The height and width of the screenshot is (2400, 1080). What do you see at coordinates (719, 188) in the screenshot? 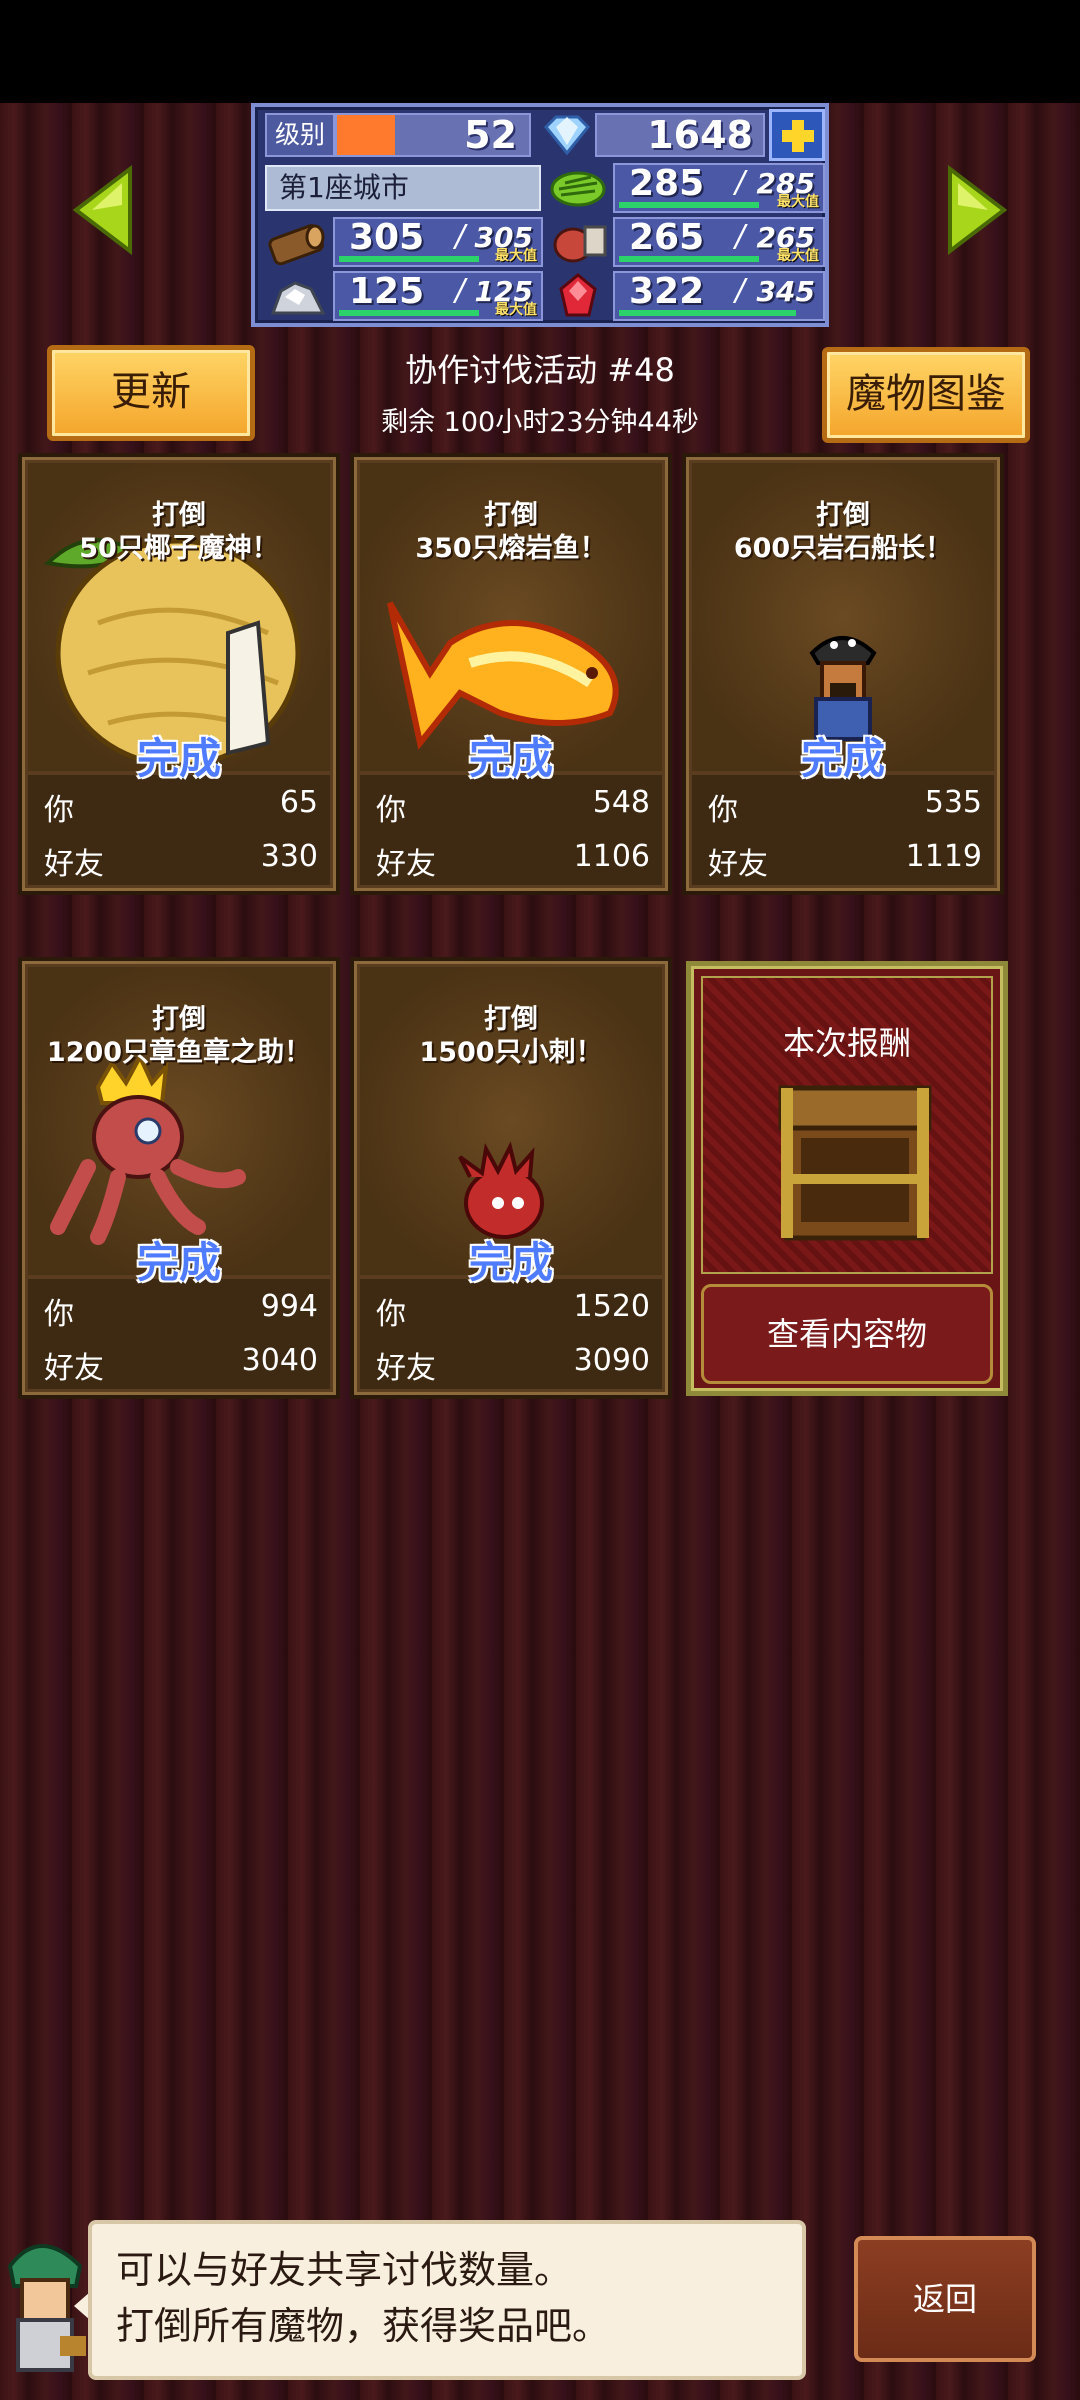
I see `grass-resource: 285 / 285 最大值` at bounding box center [719, 188].